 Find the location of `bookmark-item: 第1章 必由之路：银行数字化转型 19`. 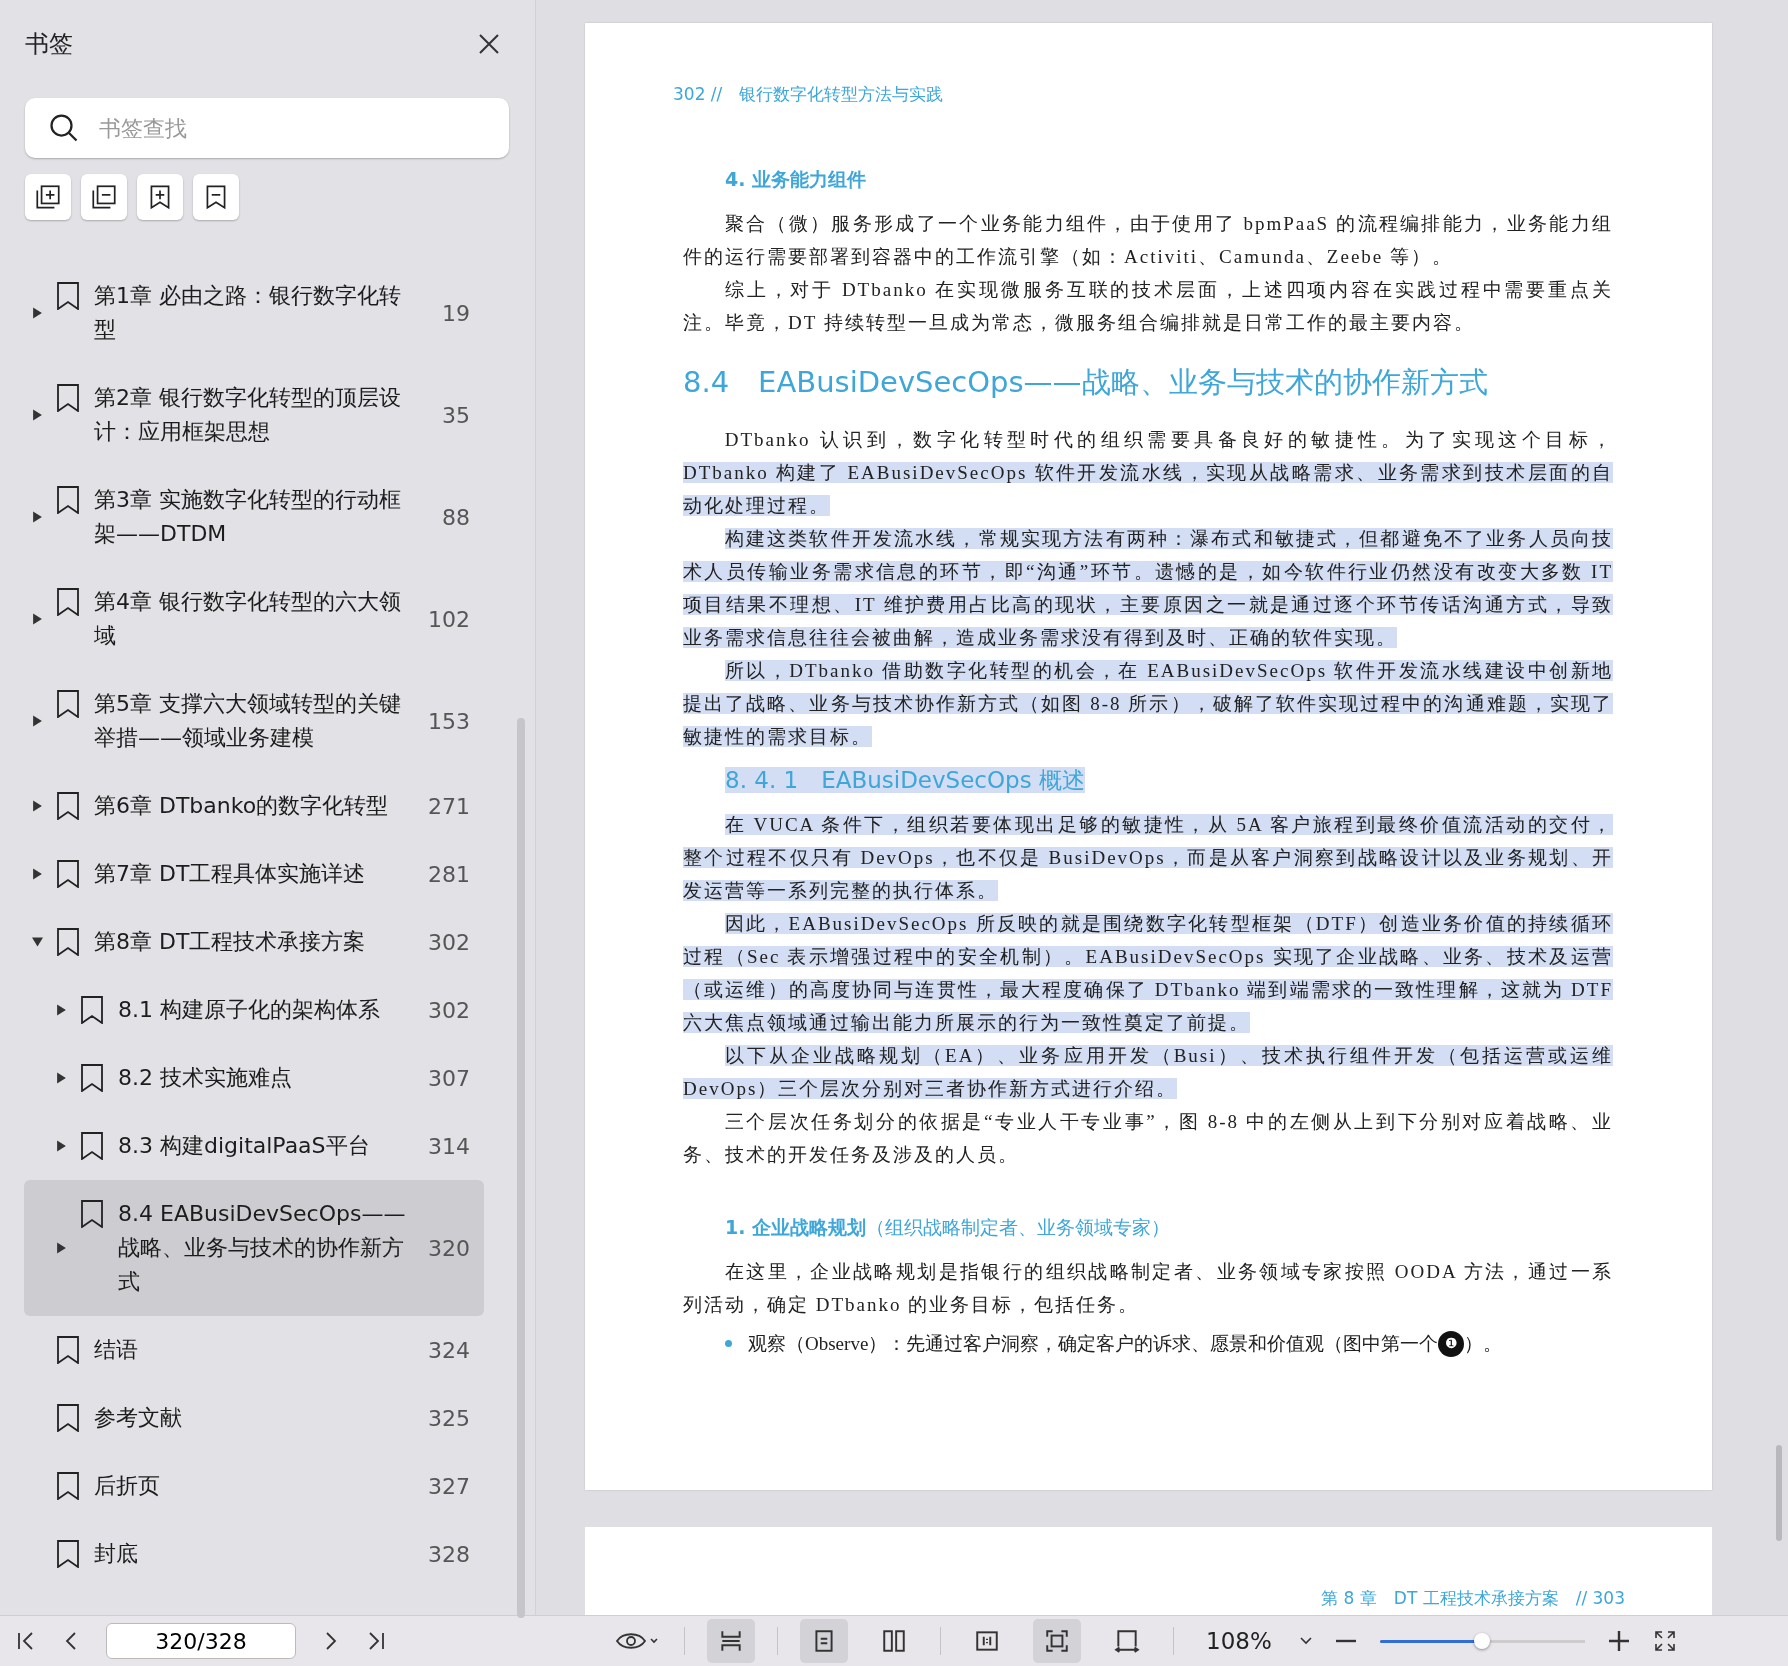

bookmark-item: 第1章 必由之路：银行数字化转型 19 is located at coordinates (254, 313).